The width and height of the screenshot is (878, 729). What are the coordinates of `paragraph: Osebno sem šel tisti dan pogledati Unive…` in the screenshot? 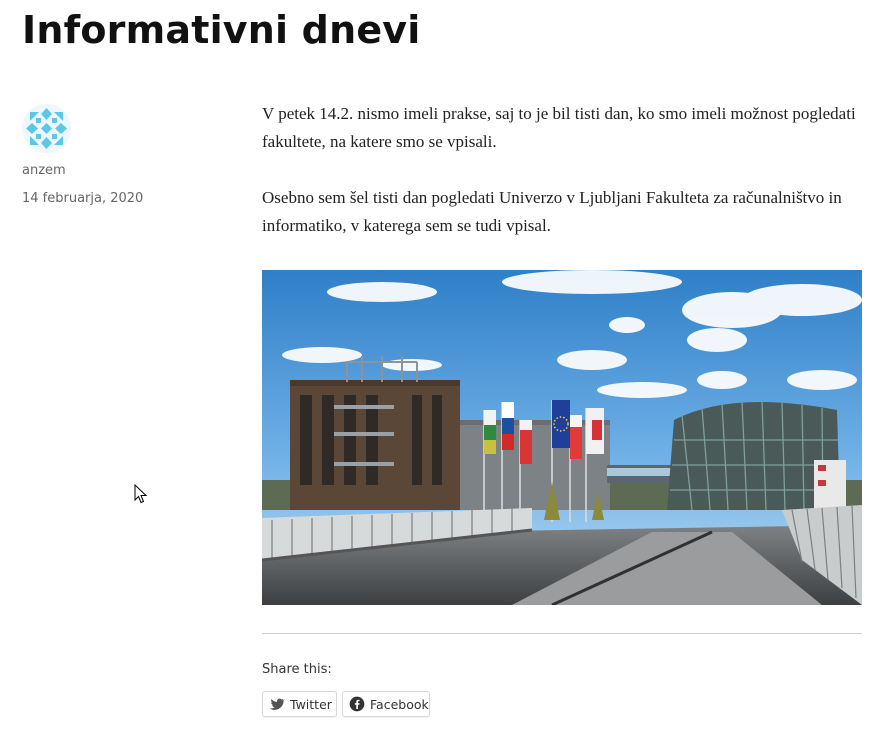 It's located at (552, 211).